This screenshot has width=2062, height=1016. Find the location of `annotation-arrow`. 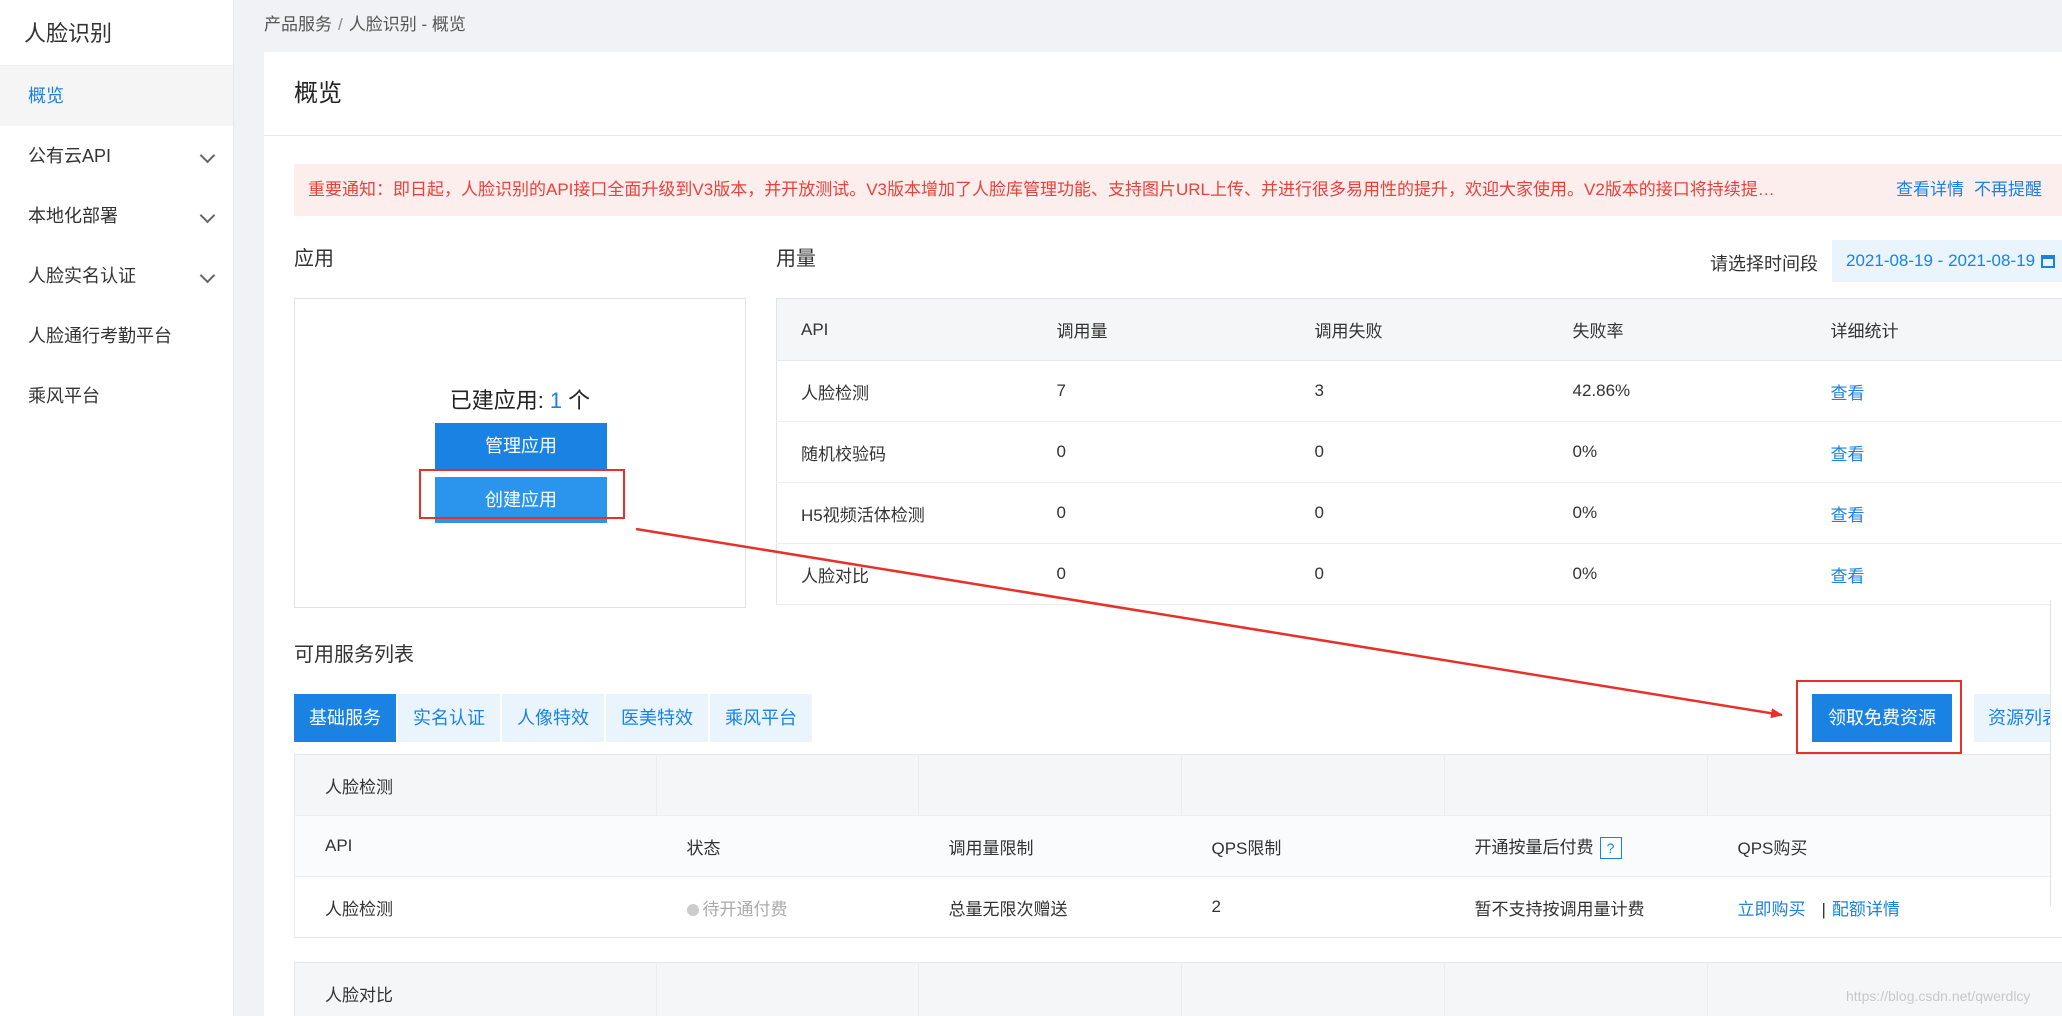

annotation-arrow is located at coordinates (1209, 623).